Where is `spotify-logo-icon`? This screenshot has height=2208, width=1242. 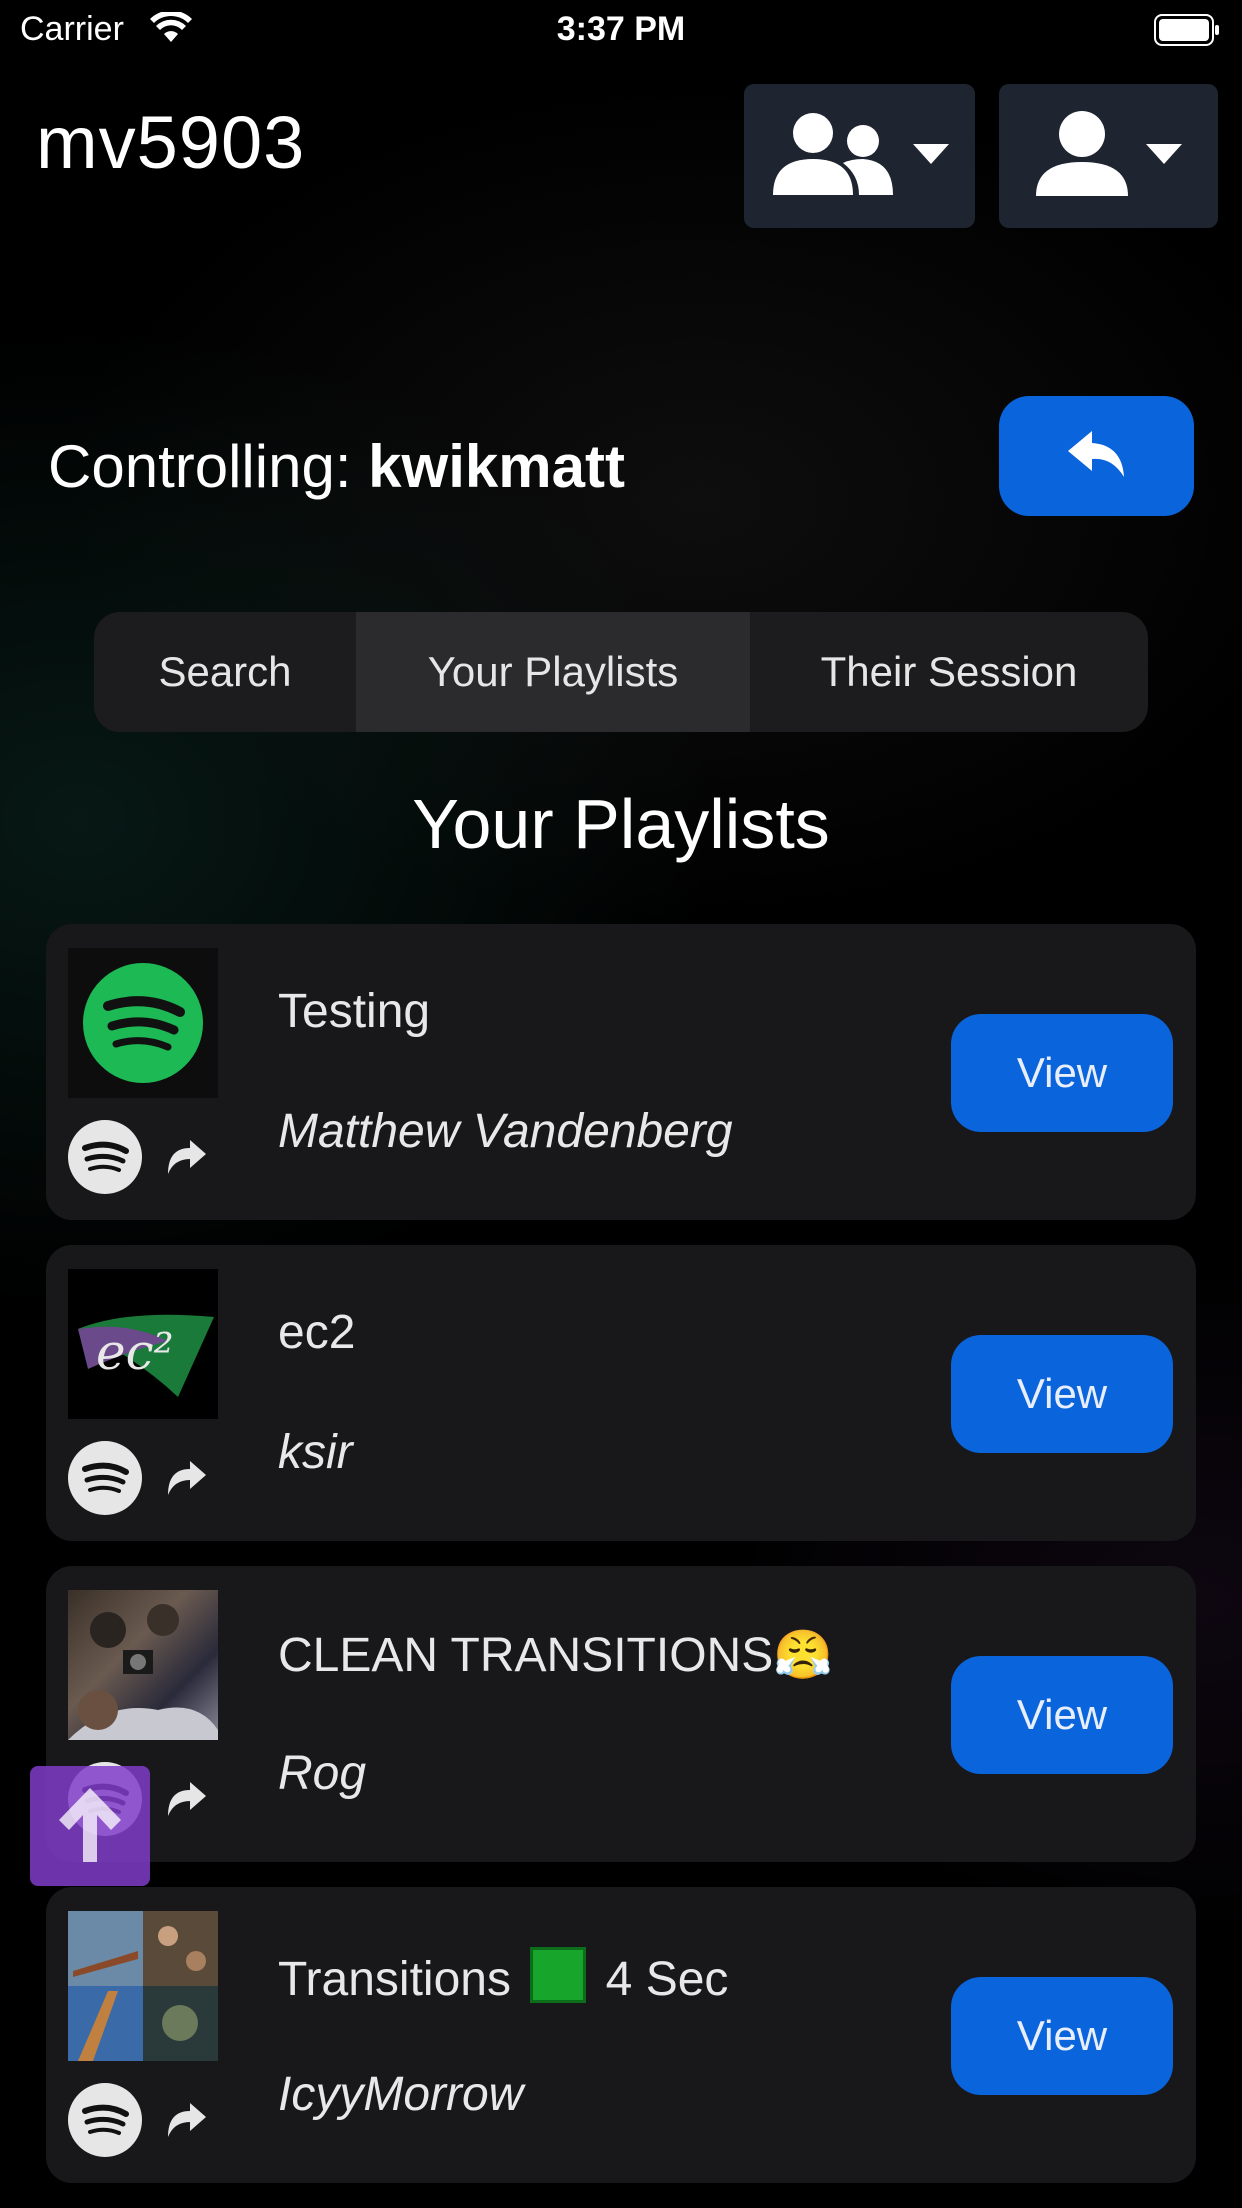
spotify-logo-icon is located at coordinates (143, 1023).